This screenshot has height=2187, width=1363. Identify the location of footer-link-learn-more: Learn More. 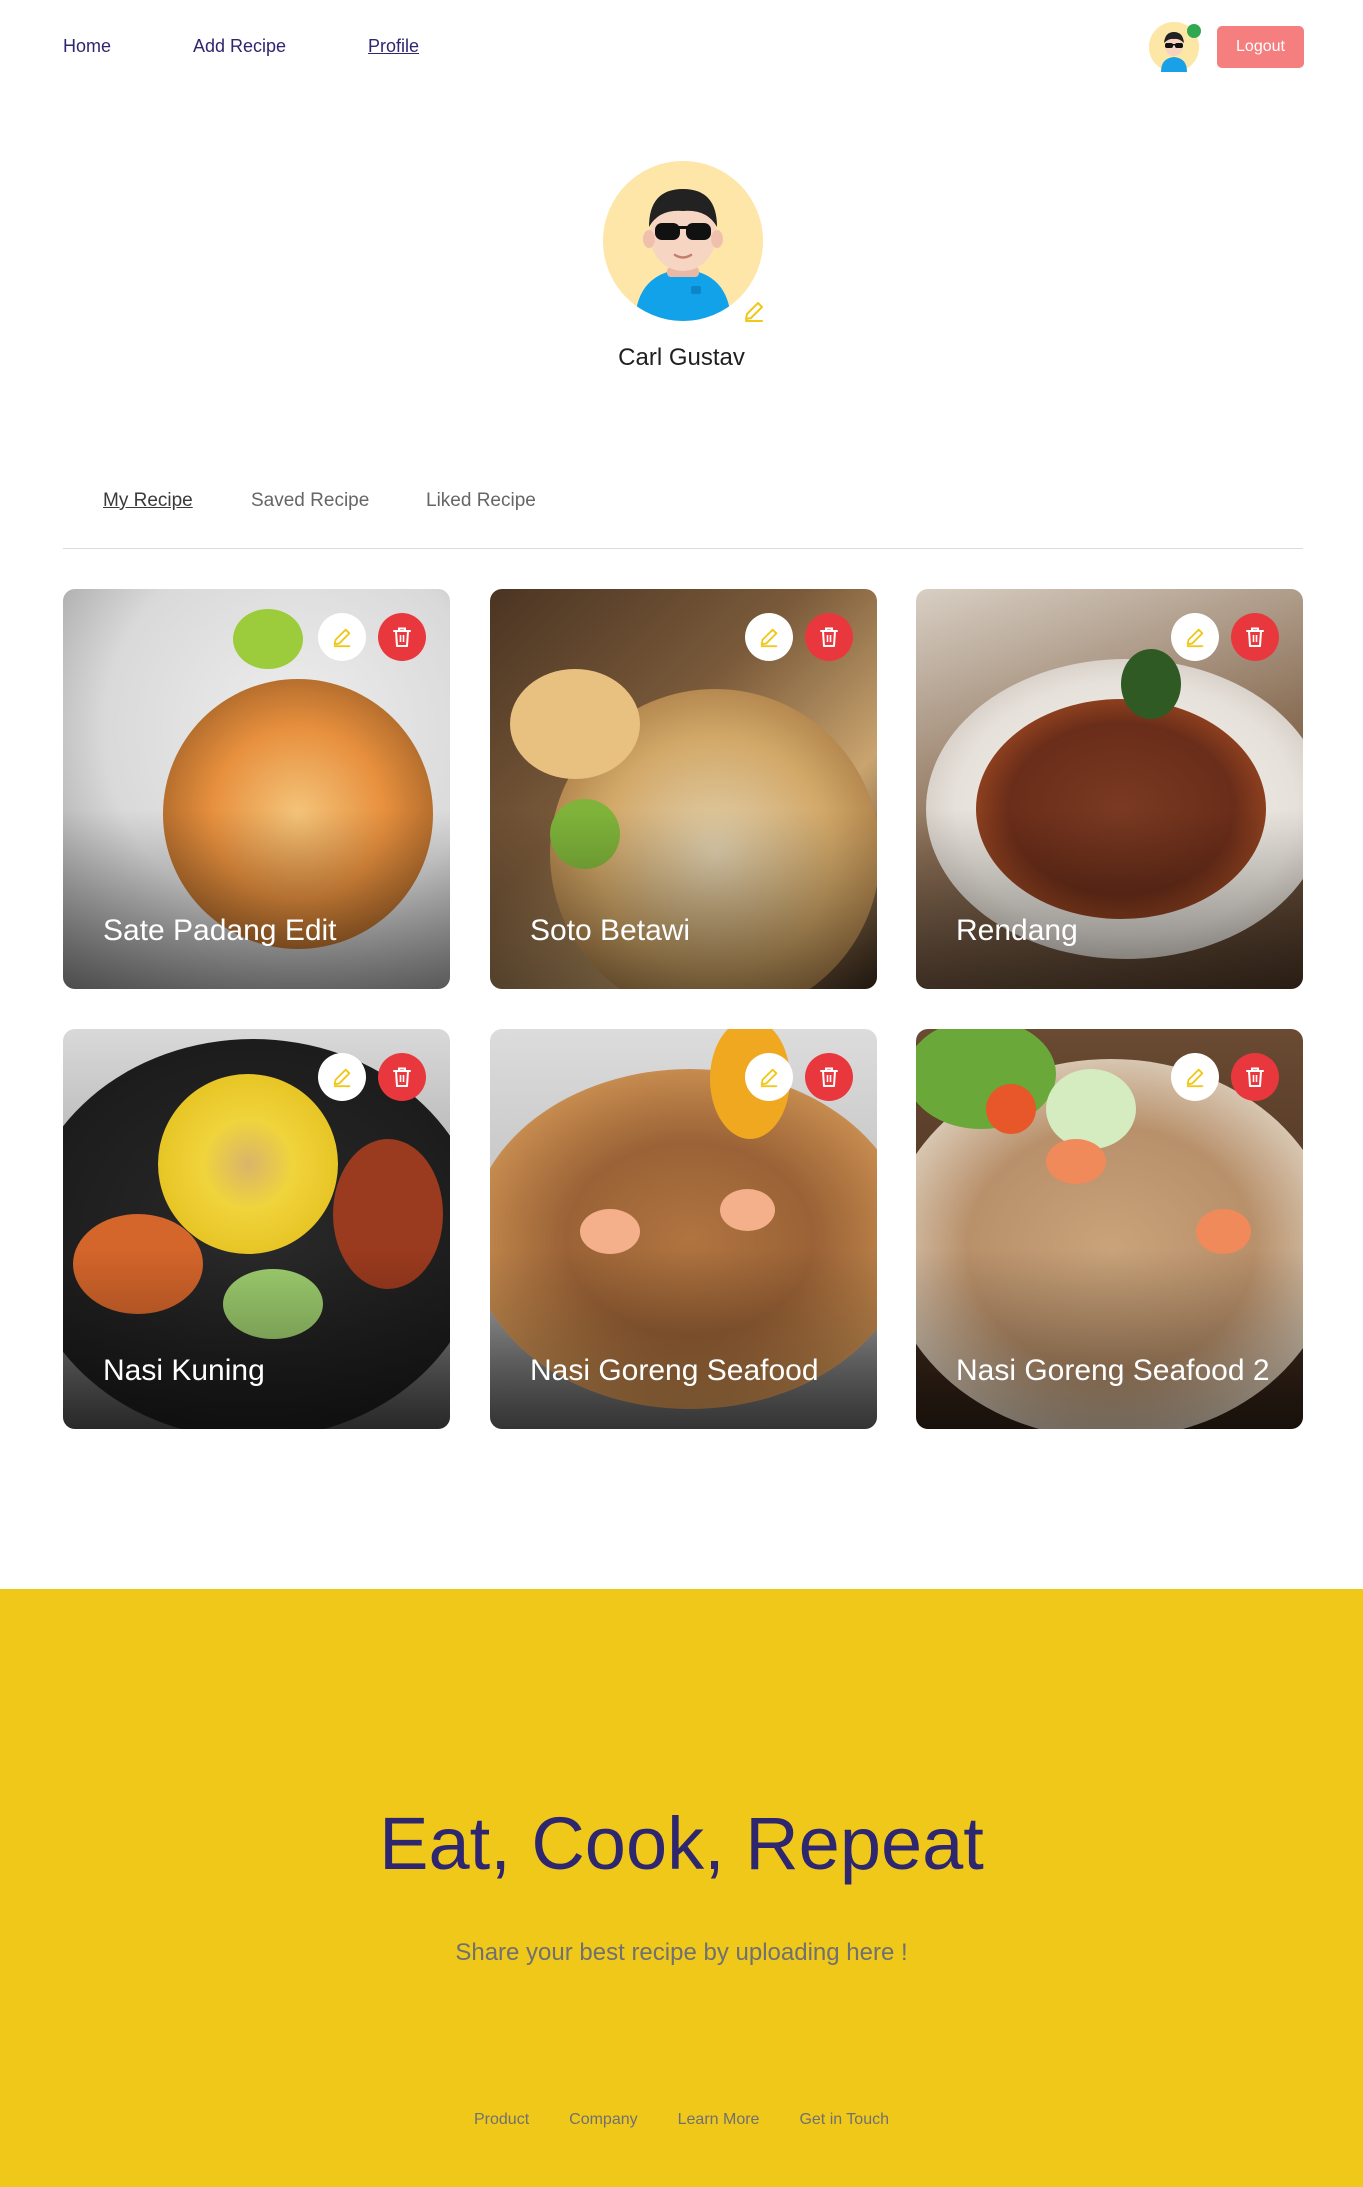
(719, 2120).